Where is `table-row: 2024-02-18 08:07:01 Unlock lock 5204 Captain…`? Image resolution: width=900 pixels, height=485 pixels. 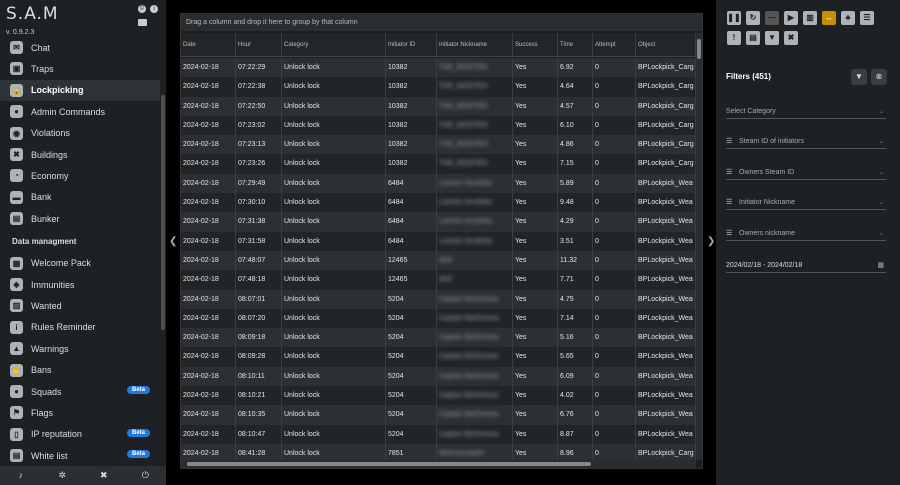
table-row: 2024-02-18 08:07:01 Unlock lock 5204 Captain… is located at coordinates (438, 299).